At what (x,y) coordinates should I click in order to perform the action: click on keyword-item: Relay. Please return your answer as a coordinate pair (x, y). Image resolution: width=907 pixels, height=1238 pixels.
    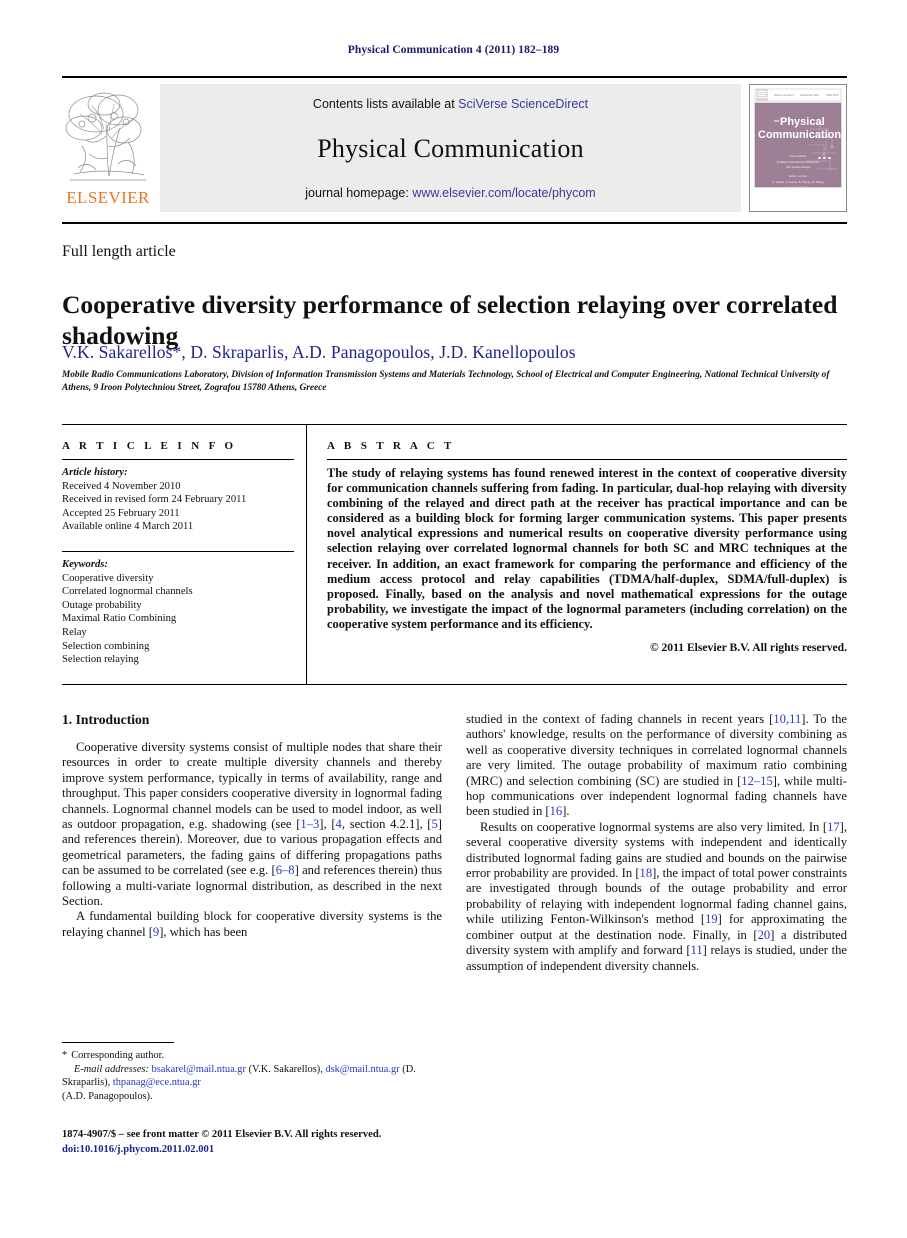
    Looking at the image, I should click on (74, 632).